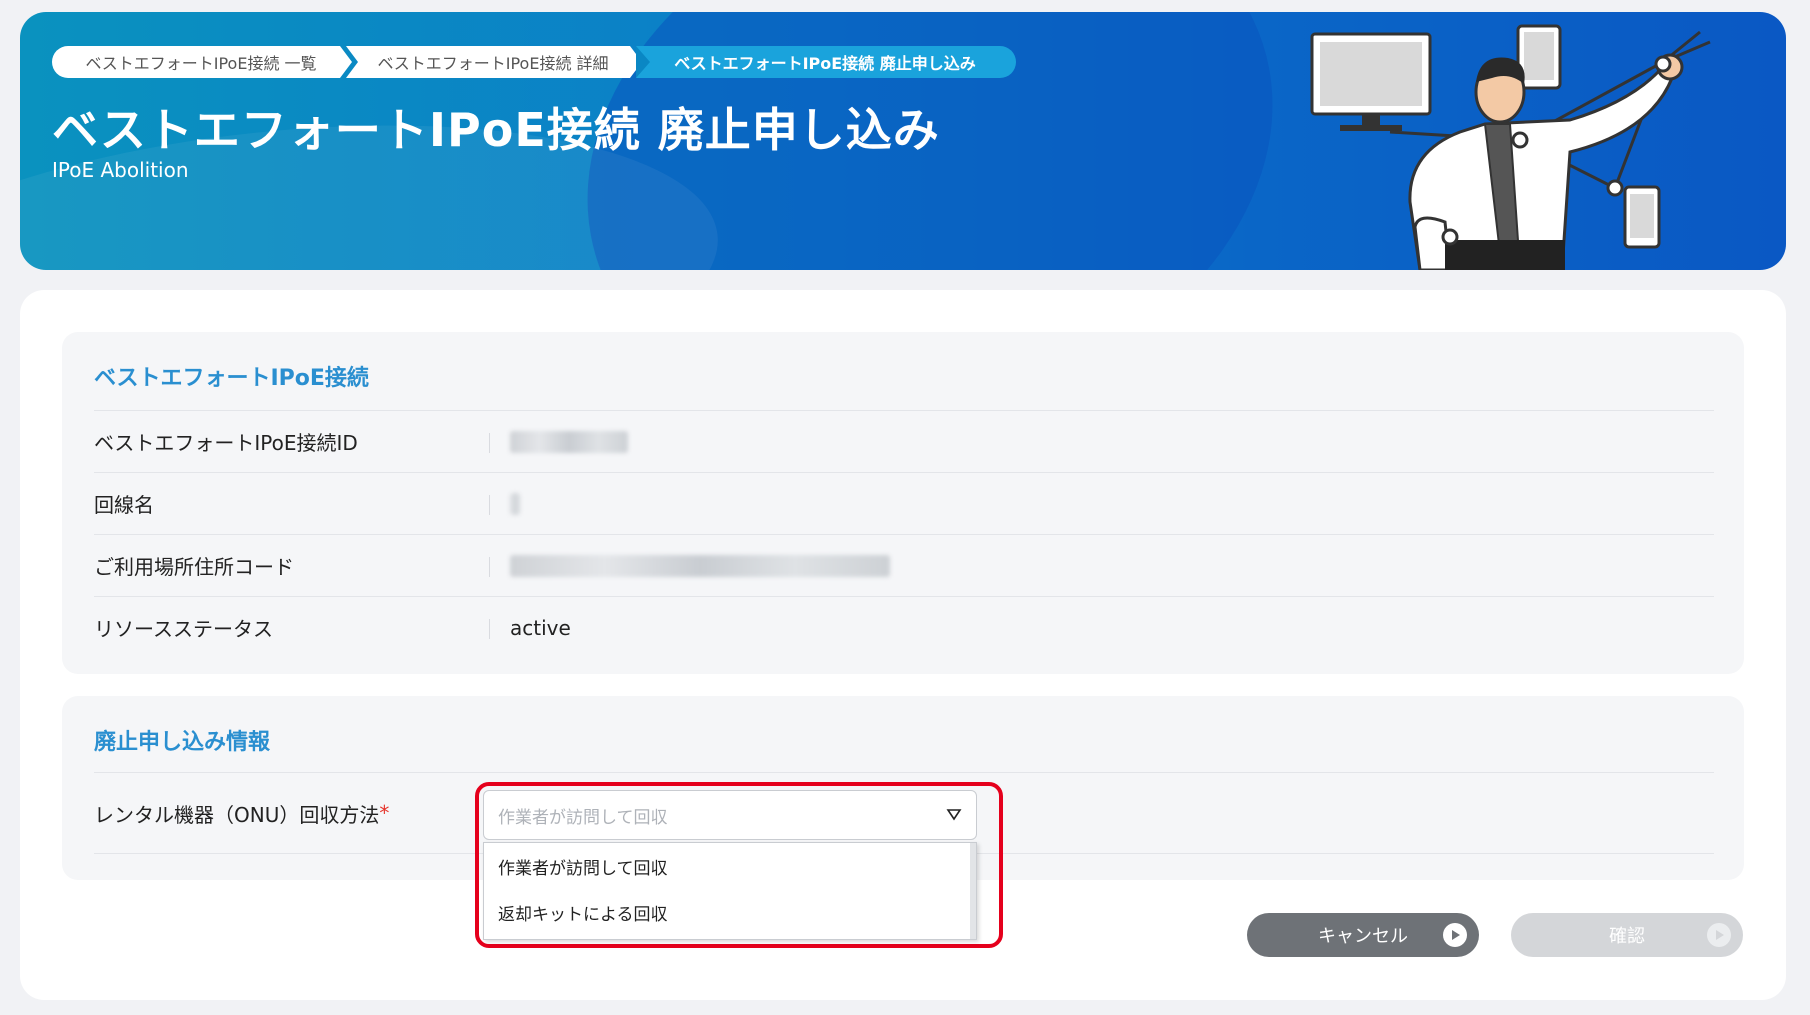 This screenshot has width=1810, height=1015. What do you see at coordinates (730, 815) in the screenshot?
I see `onu-return-method-select: 作業者が訪問して回収` at bounding box center [730, 815].